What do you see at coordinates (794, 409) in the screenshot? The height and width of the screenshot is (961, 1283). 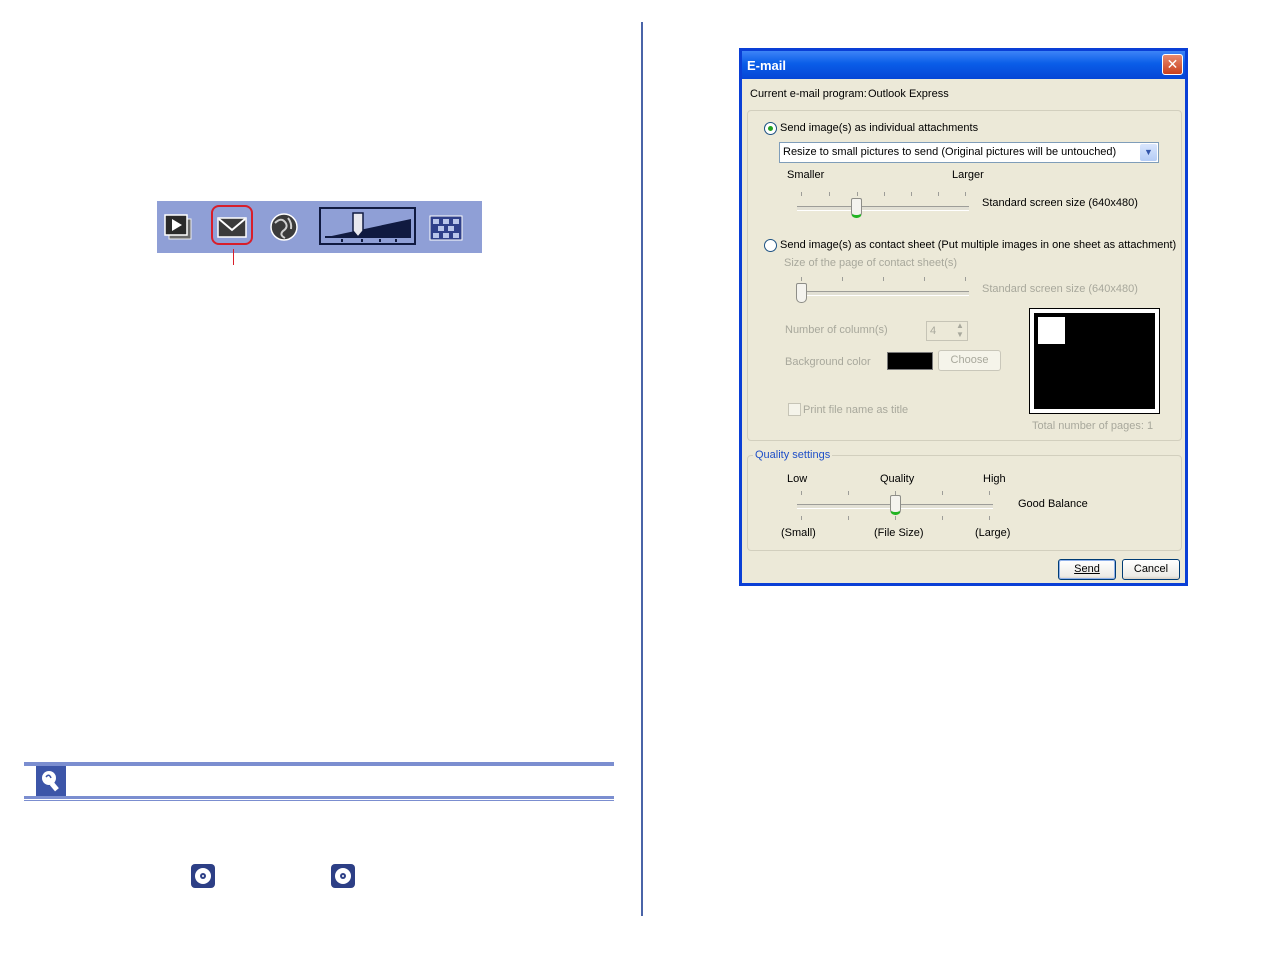 I see `print-filename-checkbox` at bounding box center [794, 409].